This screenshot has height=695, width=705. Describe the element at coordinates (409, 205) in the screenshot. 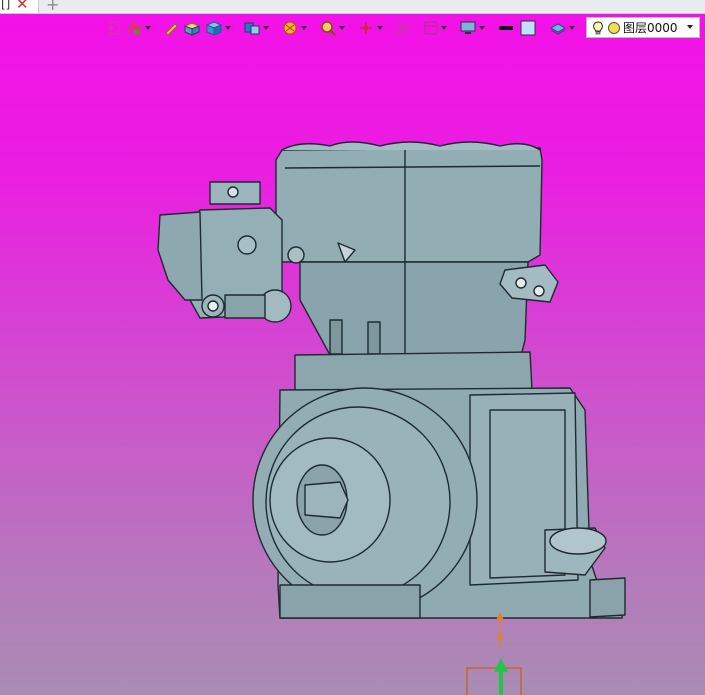

I see `cylinder-head` at that location.